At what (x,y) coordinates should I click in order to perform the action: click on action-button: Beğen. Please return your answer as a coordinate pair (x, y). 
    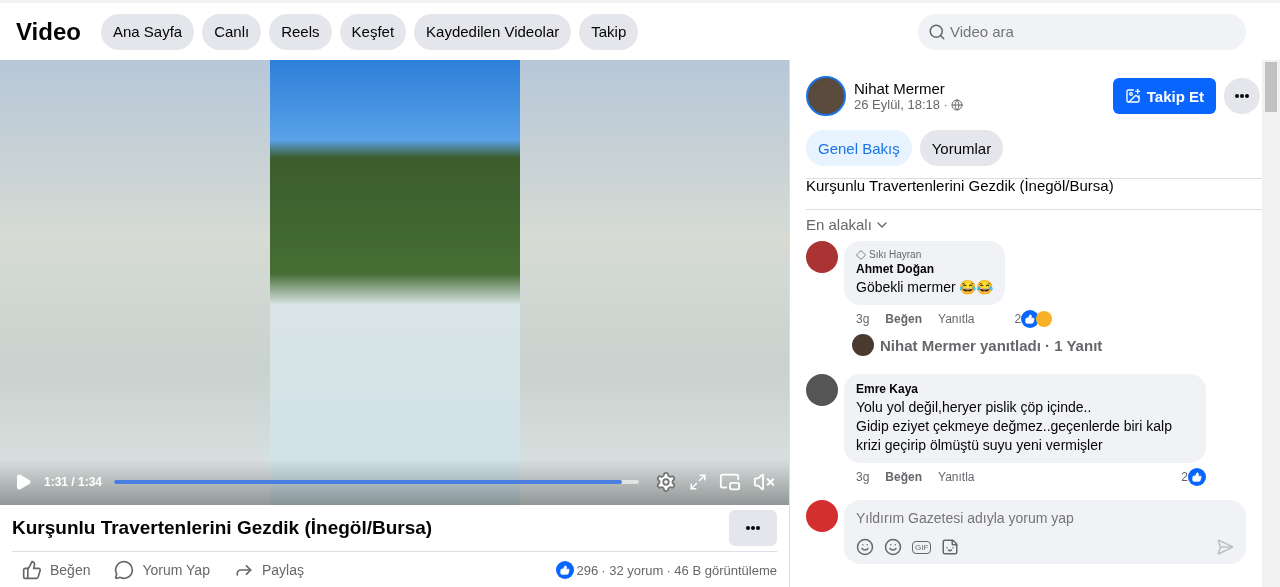
    Looking at the image, I should click on (56, 570).